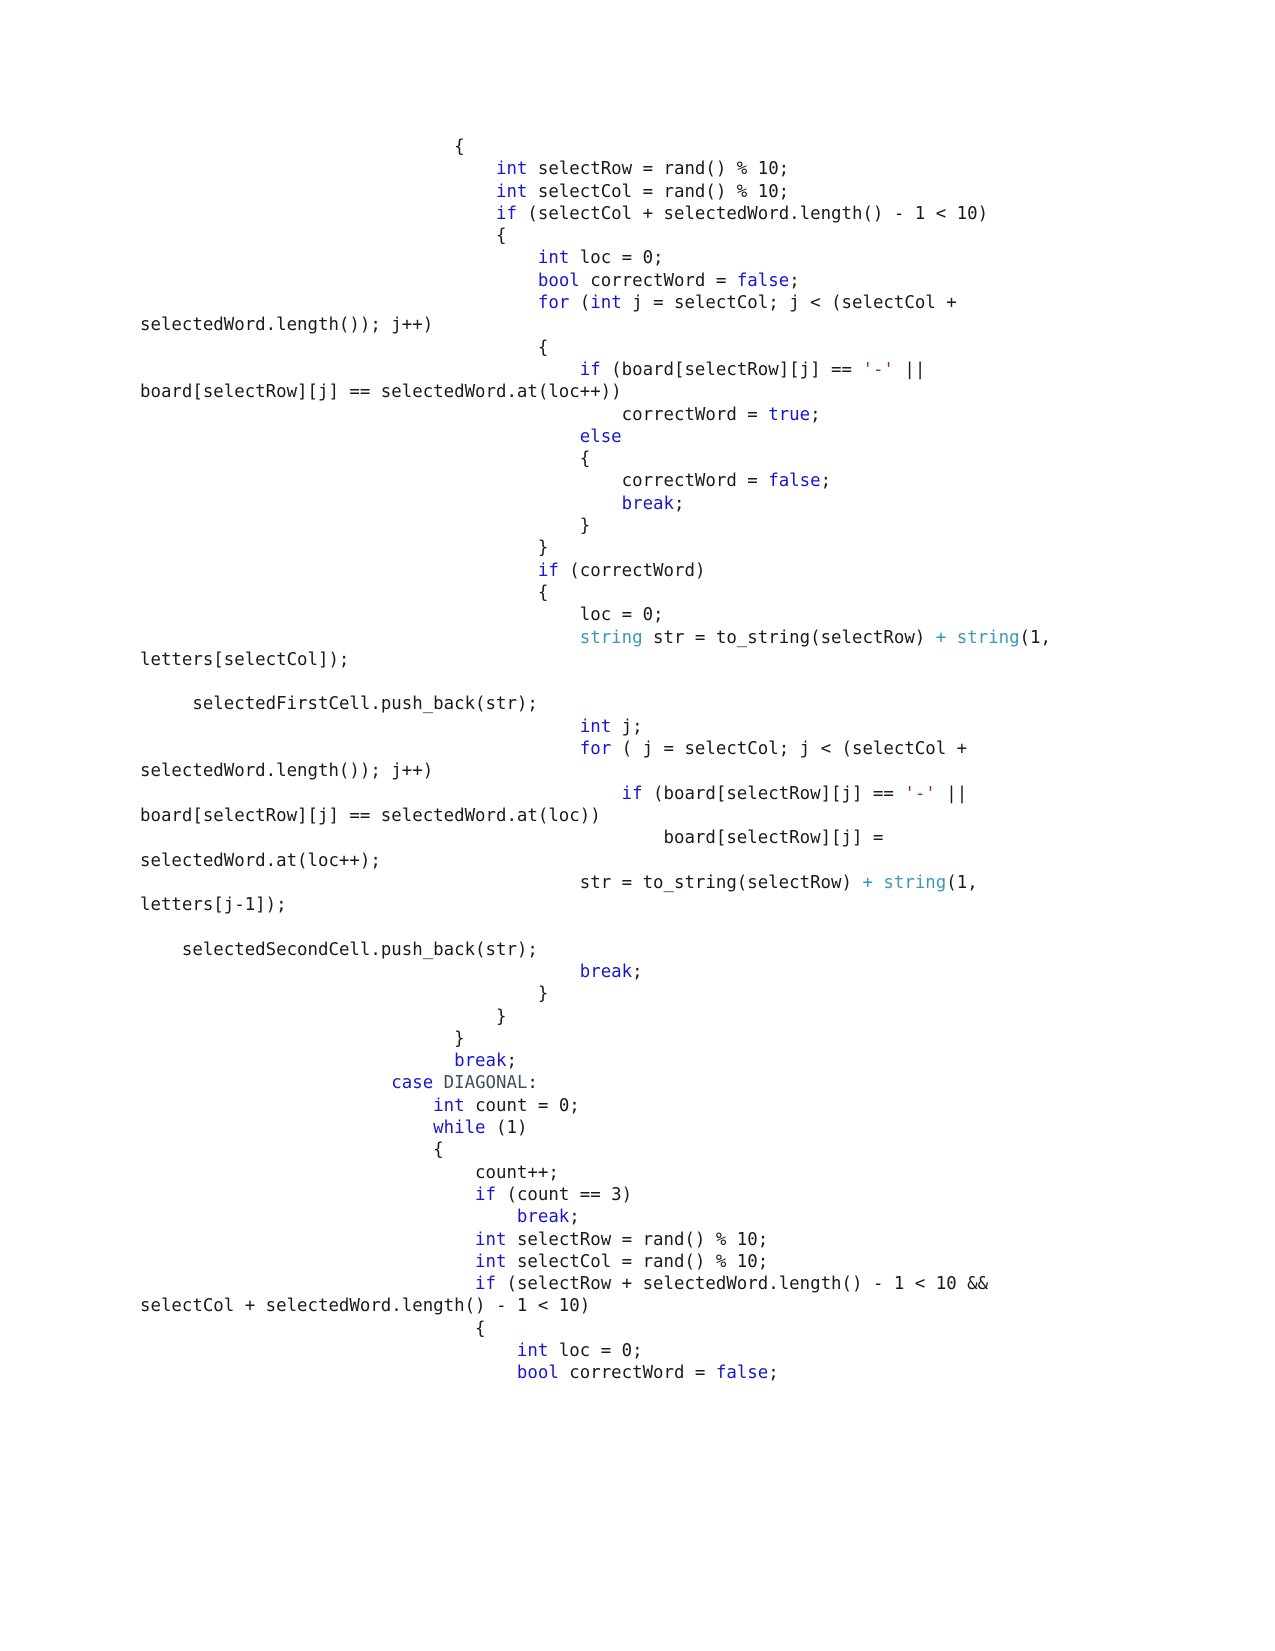 Image resolution: width=1275 pixels, height=1651 pixels. What do you see at coordinates (412, 1083) in the screenshot?
I see `code-token: case` at bounding box center [412, 1083].